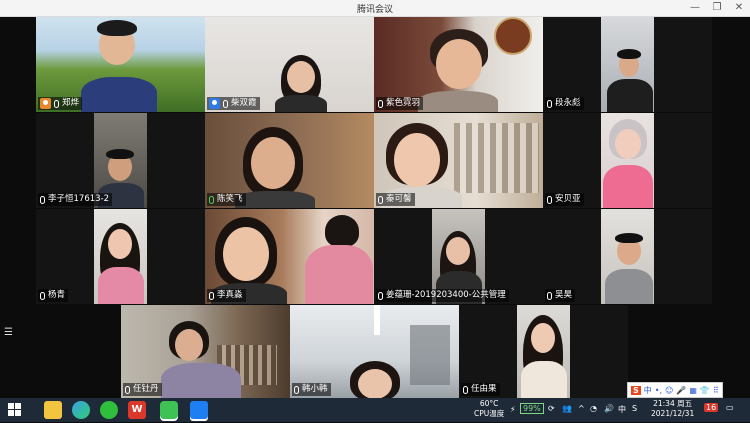 This screenshot has width=750, height=423. I want to click on emoji-icon: ☺, so click(669, 390).